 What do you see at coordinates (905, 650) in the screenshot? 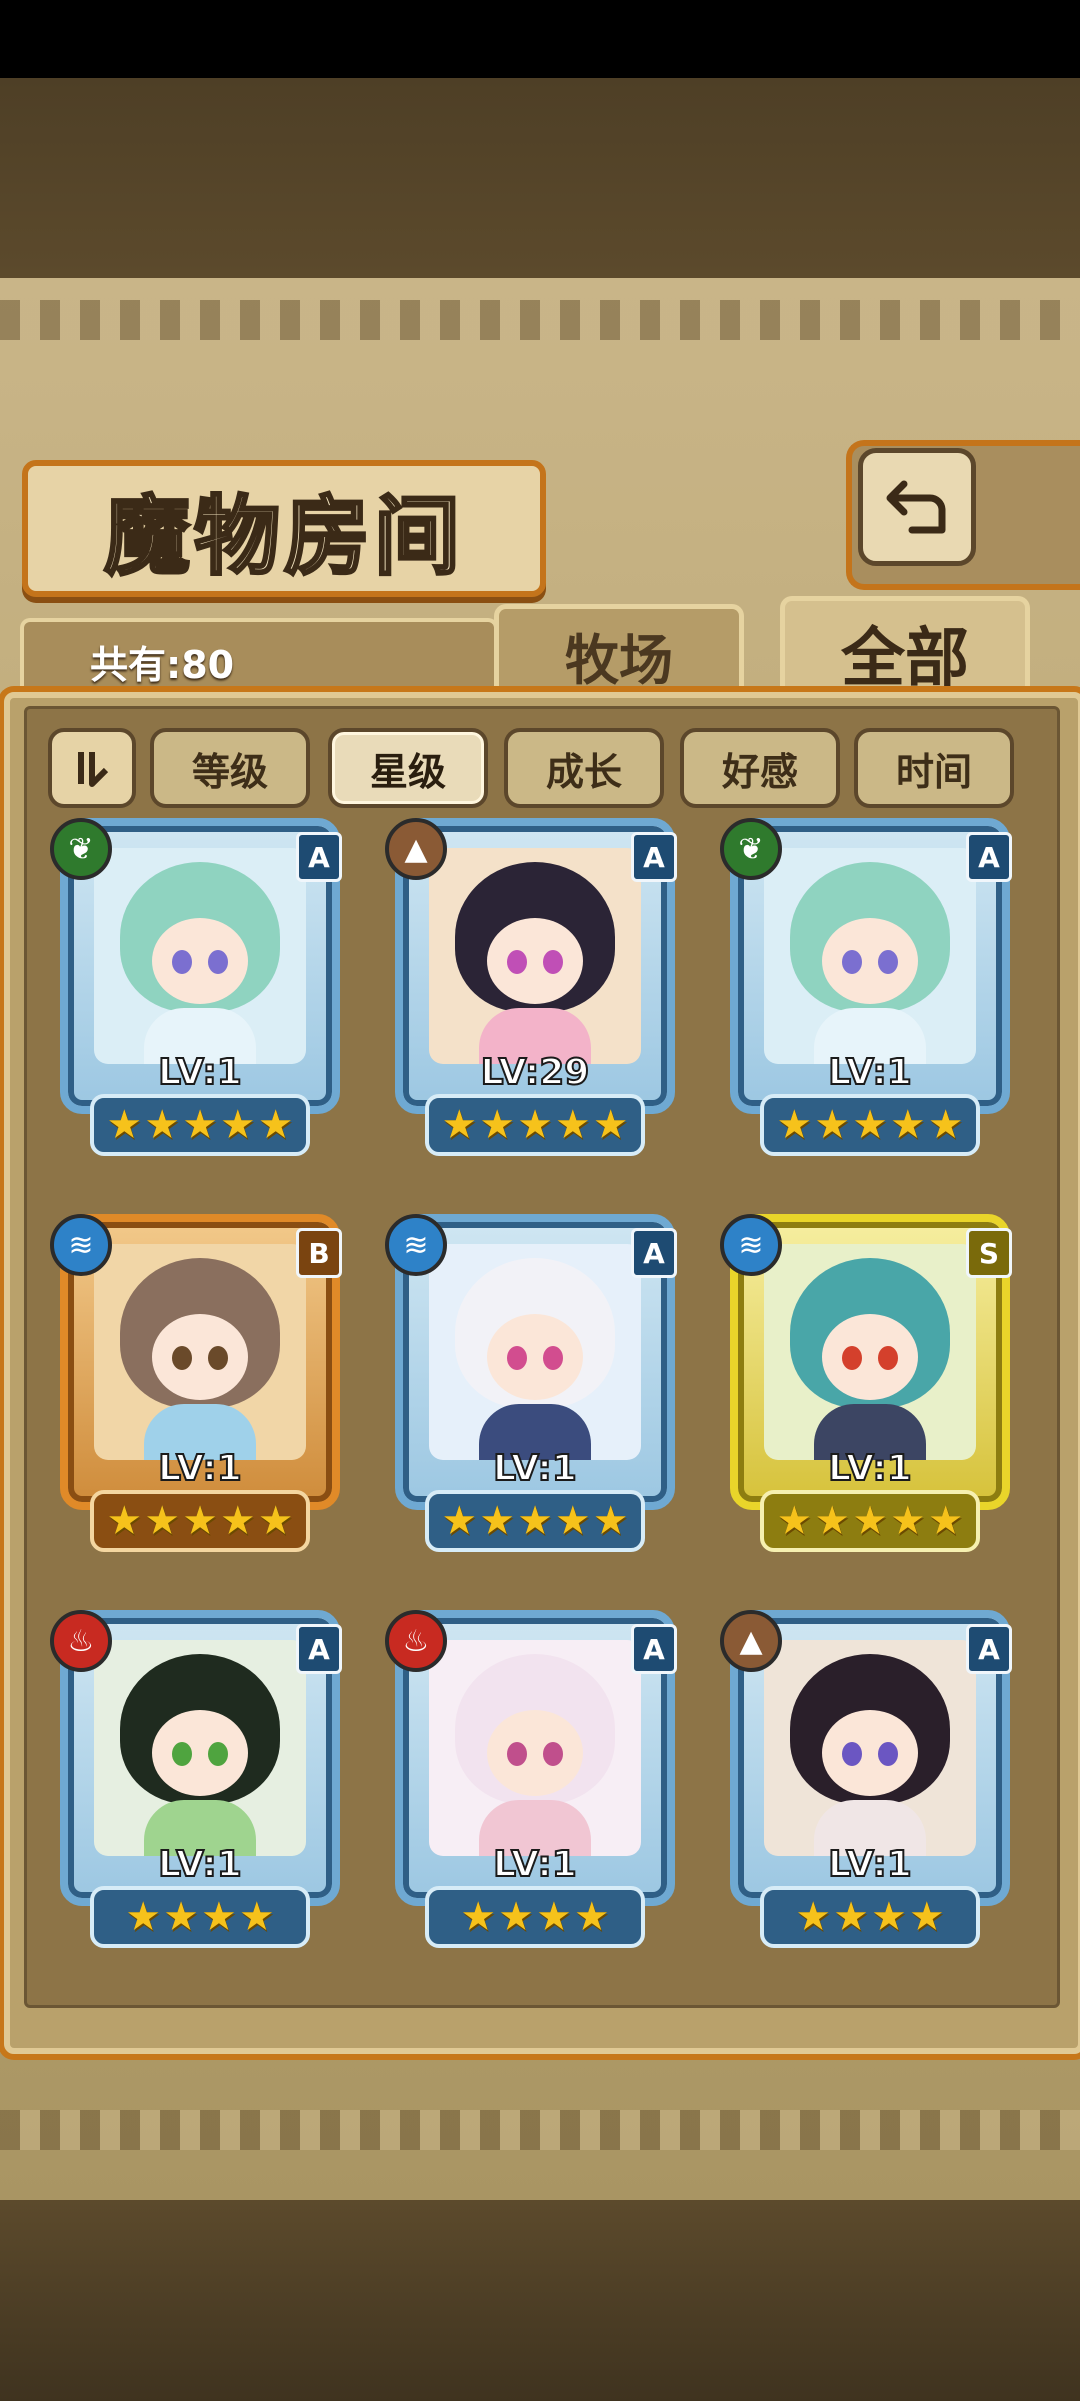
I see `tab-all: 全部` at bounding box center [905, 650].